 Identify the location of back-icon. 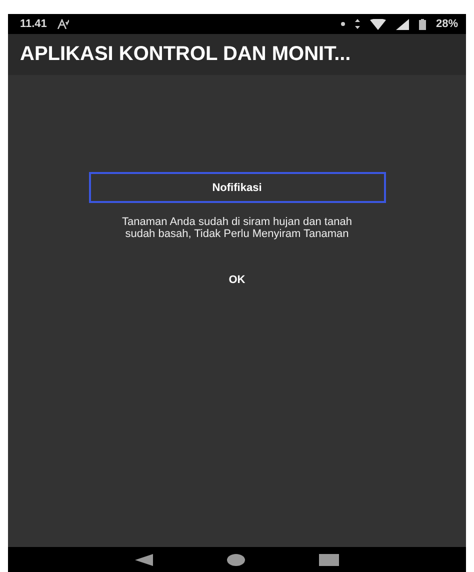
(144, 560).